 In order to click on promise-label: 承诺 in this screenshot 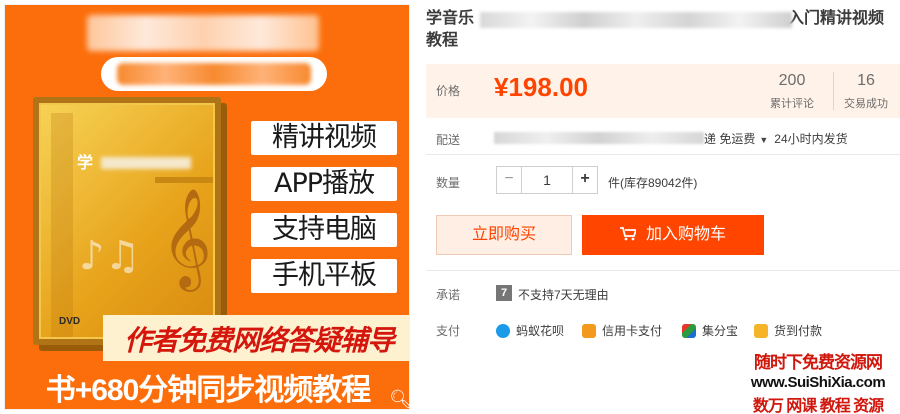, I will do `click(448, 295)`.